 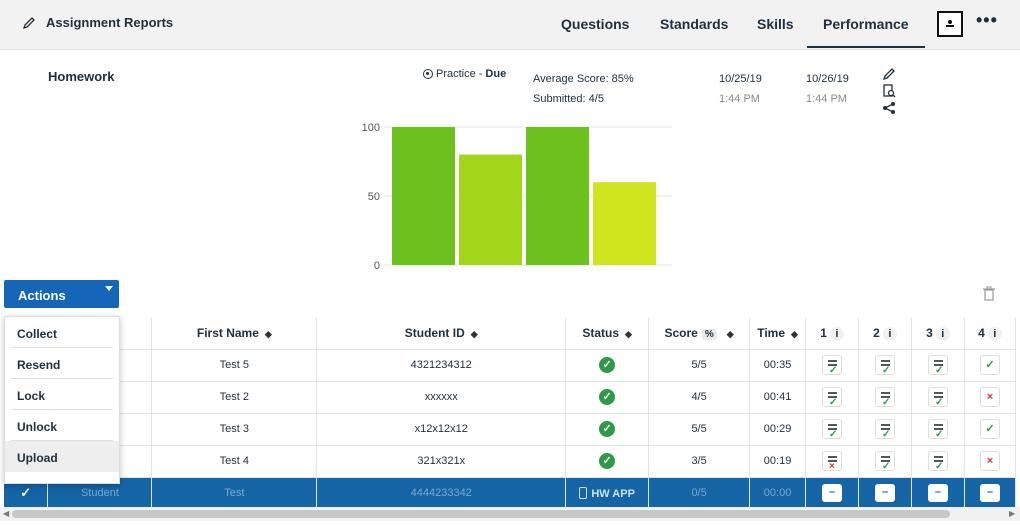 What do you see at coordinates (234, 365) in the screenshot?
I see `first-name-cell: Test 5` at bounding box center [234, 365].